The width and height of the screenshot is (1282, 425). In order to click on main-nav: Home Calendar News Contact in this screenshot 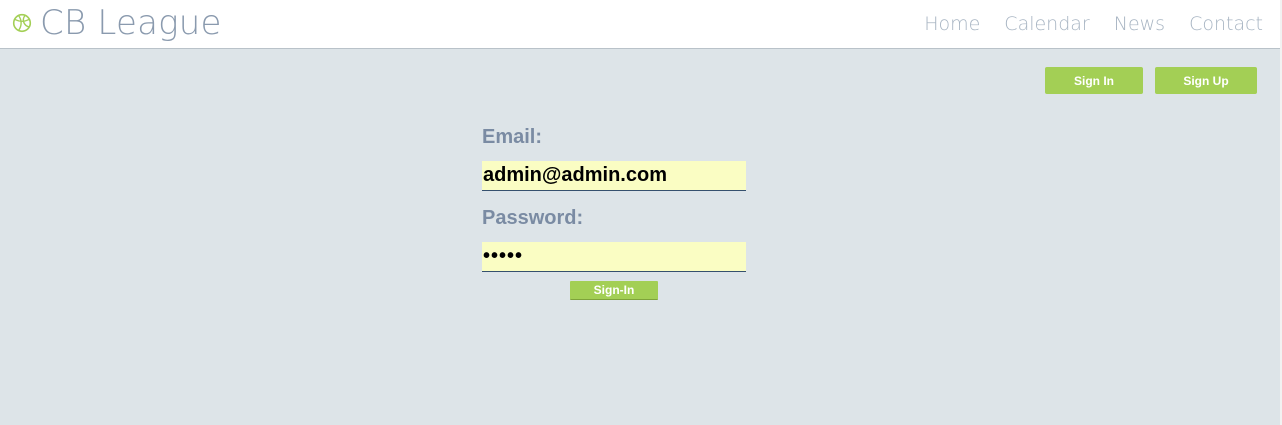, I will do `click(1081, 24)`.